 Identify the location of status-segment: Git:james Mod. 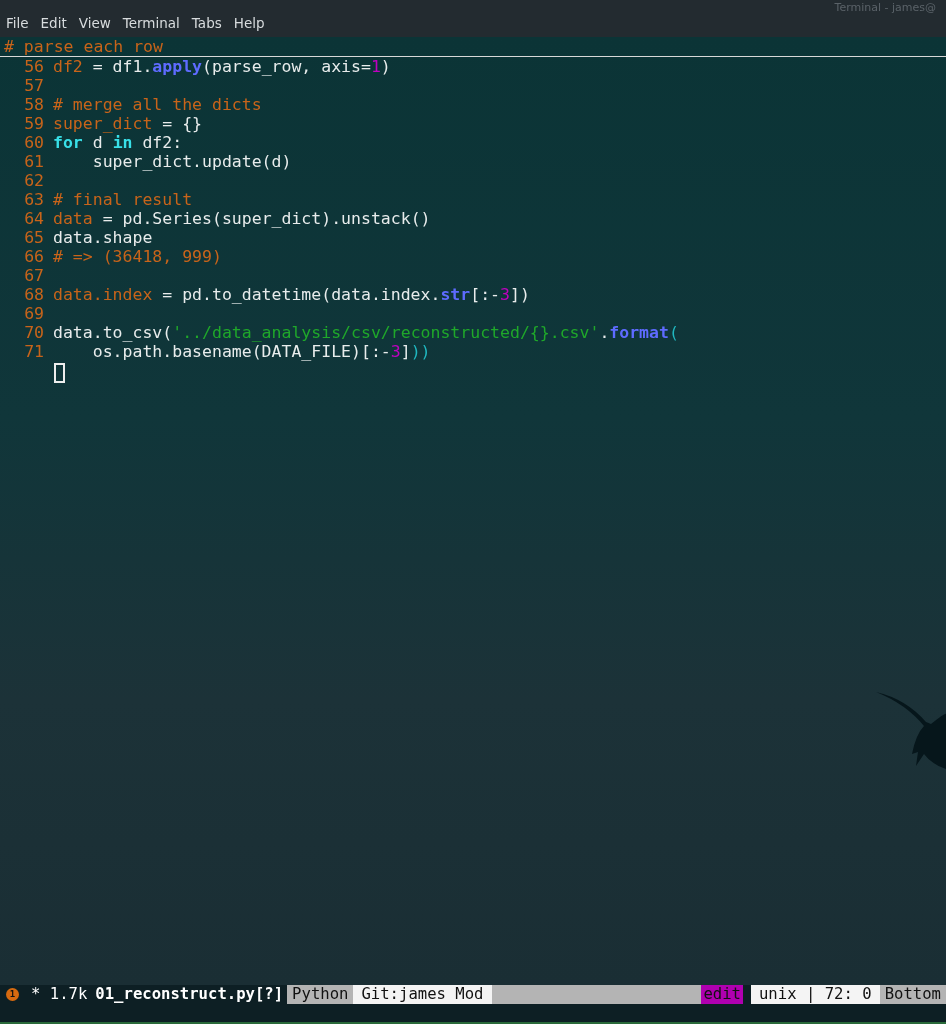
(422, 994).